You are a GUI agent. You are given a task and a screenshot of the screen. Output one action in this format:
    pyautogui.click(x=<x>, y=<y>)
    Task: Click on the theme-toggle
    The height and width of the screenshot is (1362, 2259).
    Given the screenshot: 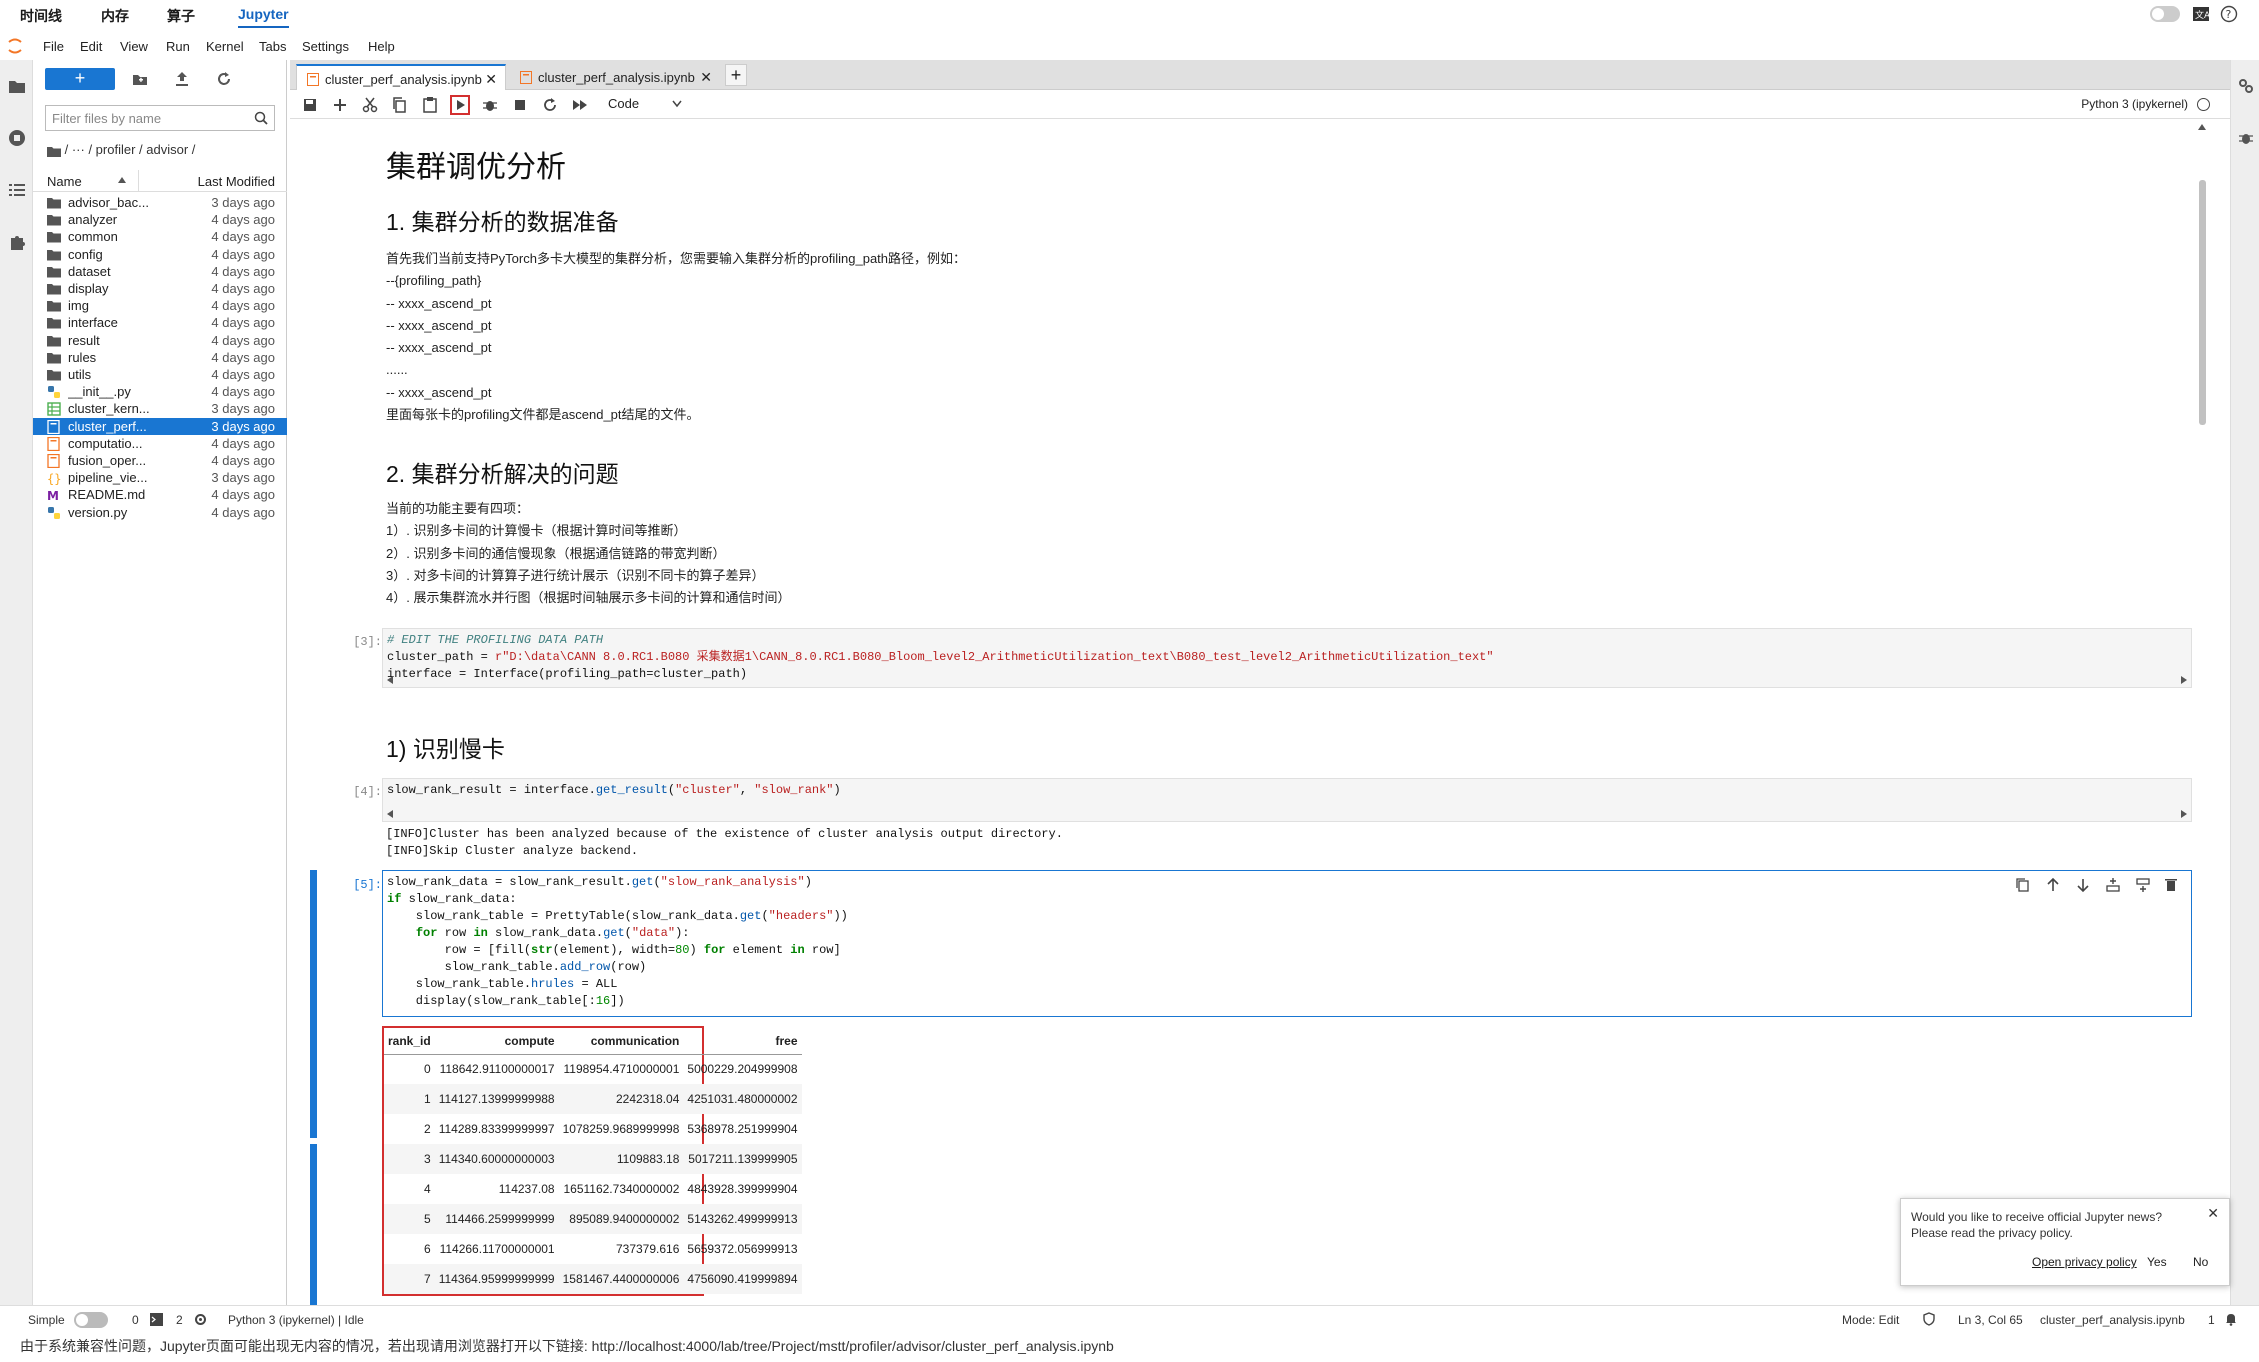 What is the action you would take?
    pyautogui.click(x=2165, y=14)
    